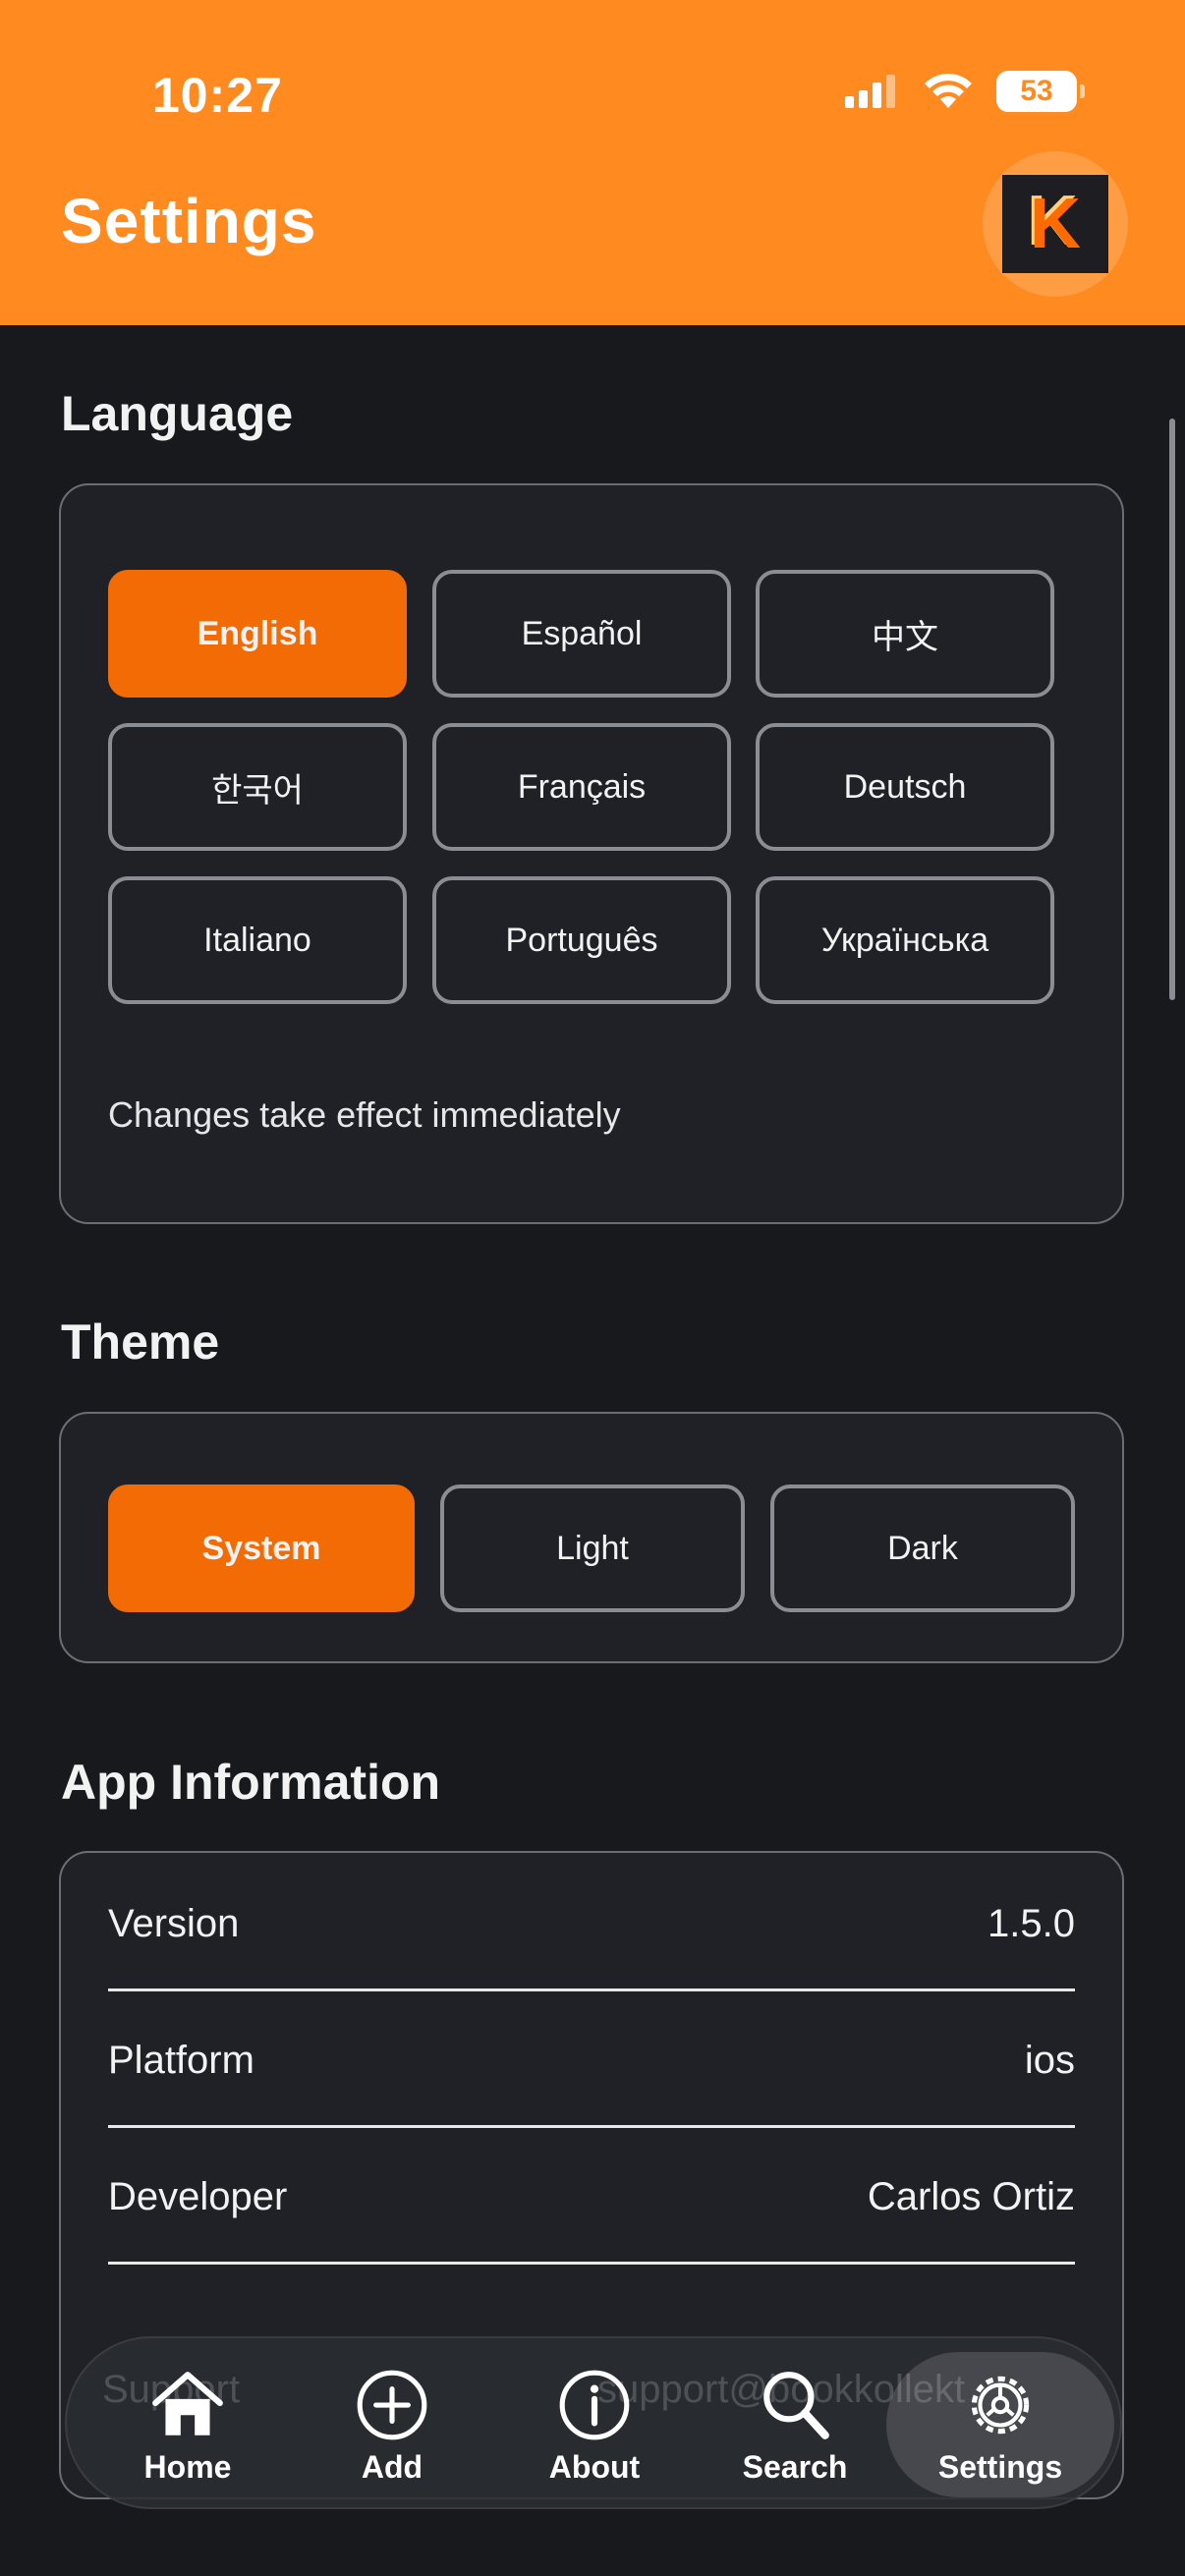  Describe the element at coordinates (1001, 2405) in the screenshot. I see `gear-icon` at that location.